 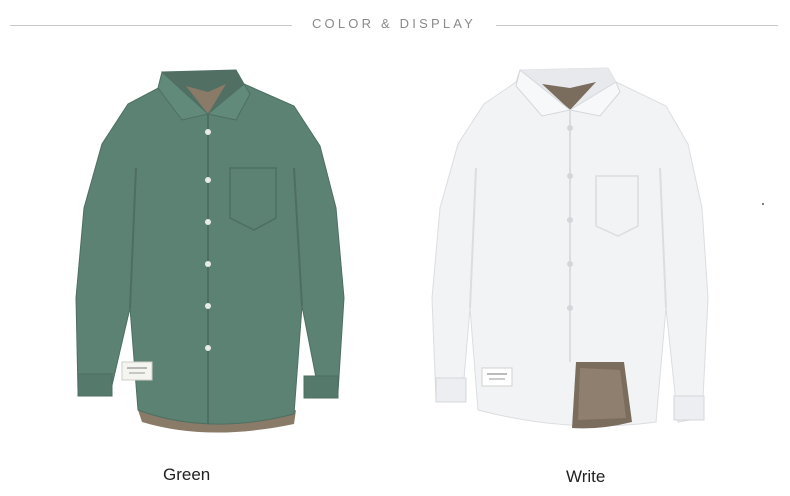 I want to click on header-rule-left, so click(x=151, y=25).